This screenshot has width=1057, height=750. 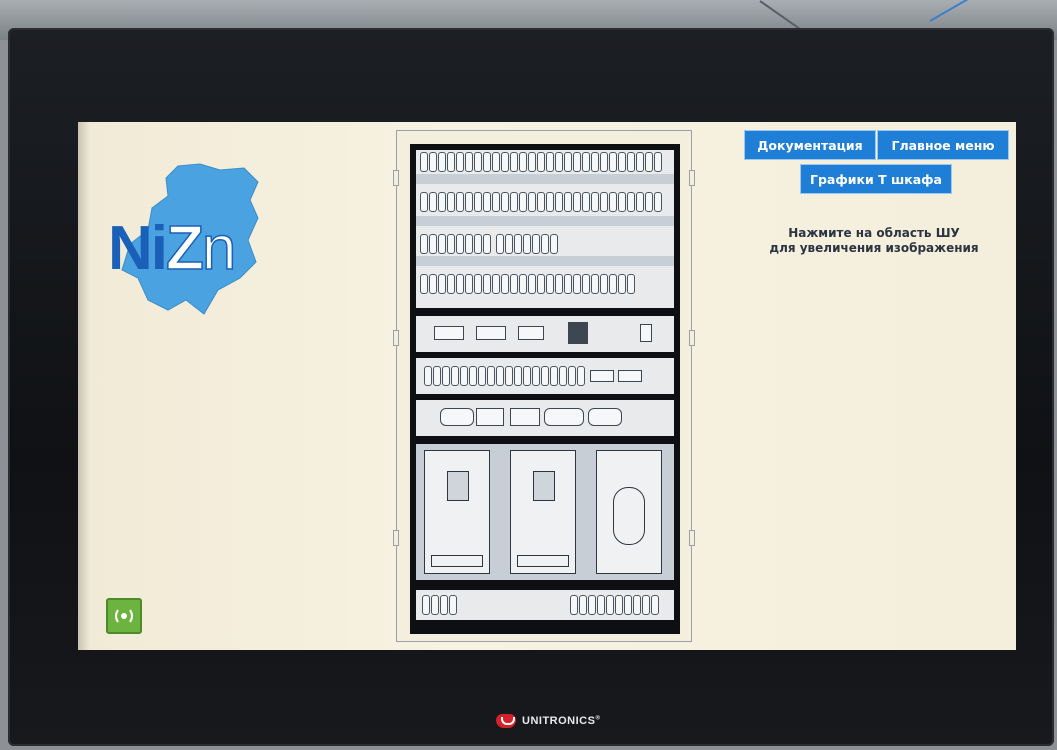 I want to click on relay-row, so click(x=505, y=376).